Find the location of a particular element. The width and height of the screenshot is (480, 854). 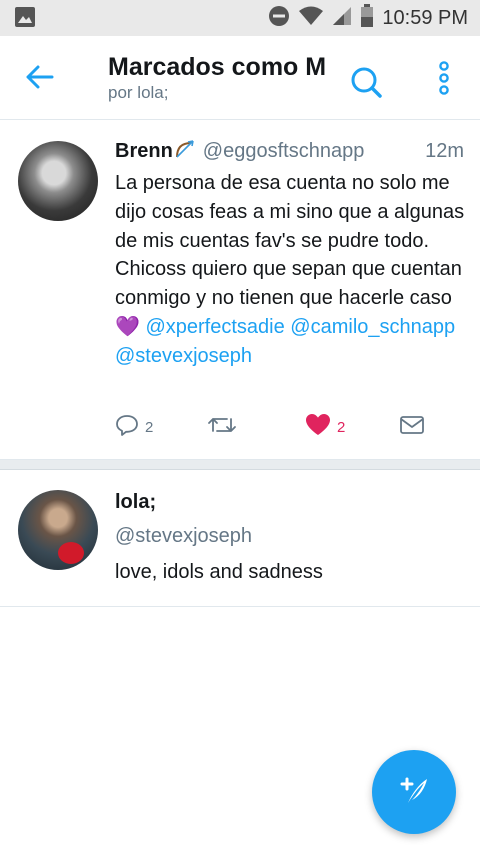

compose-tweet-icon is located at coordinates (414, 792).